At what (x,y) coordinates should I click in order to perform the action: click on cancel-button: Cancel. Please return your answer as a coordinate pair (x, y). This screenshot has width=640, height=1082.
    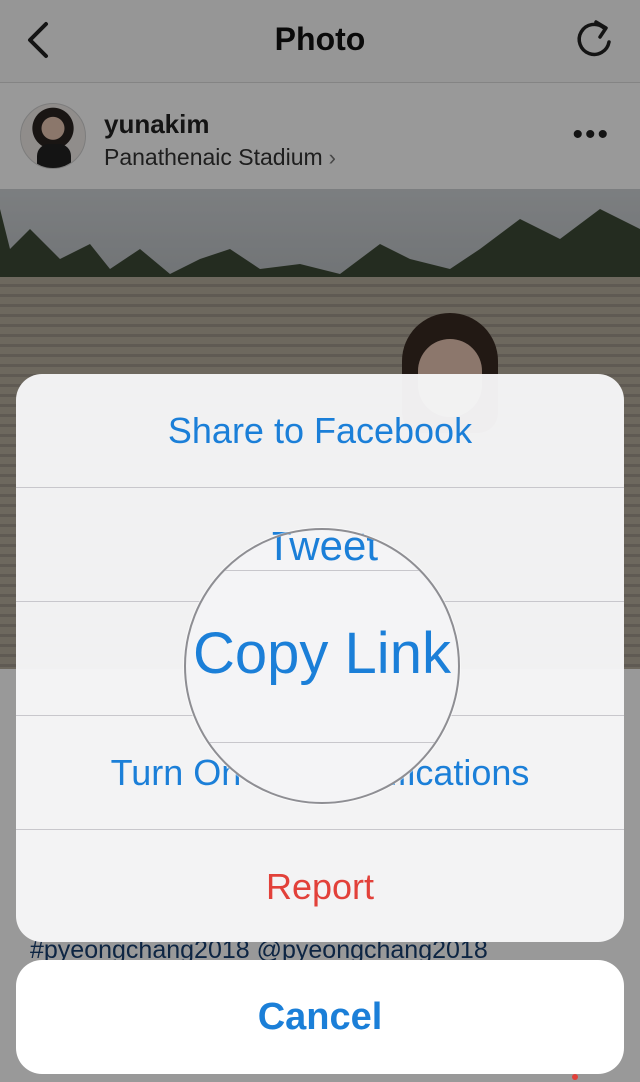
    Looking at the image, I should click on (320, 1017).